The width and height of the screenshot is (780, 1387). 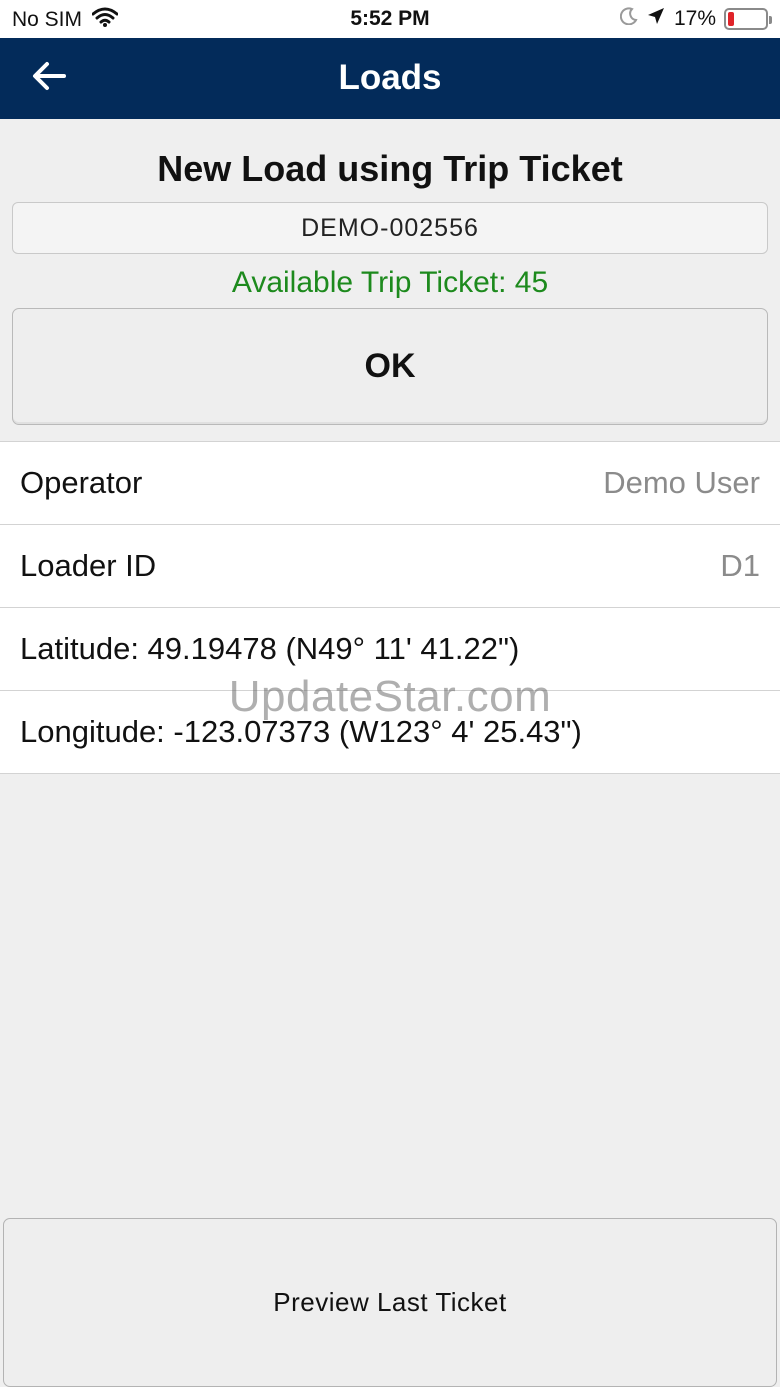 I want to click on back-button, so click(x=49, y=78).